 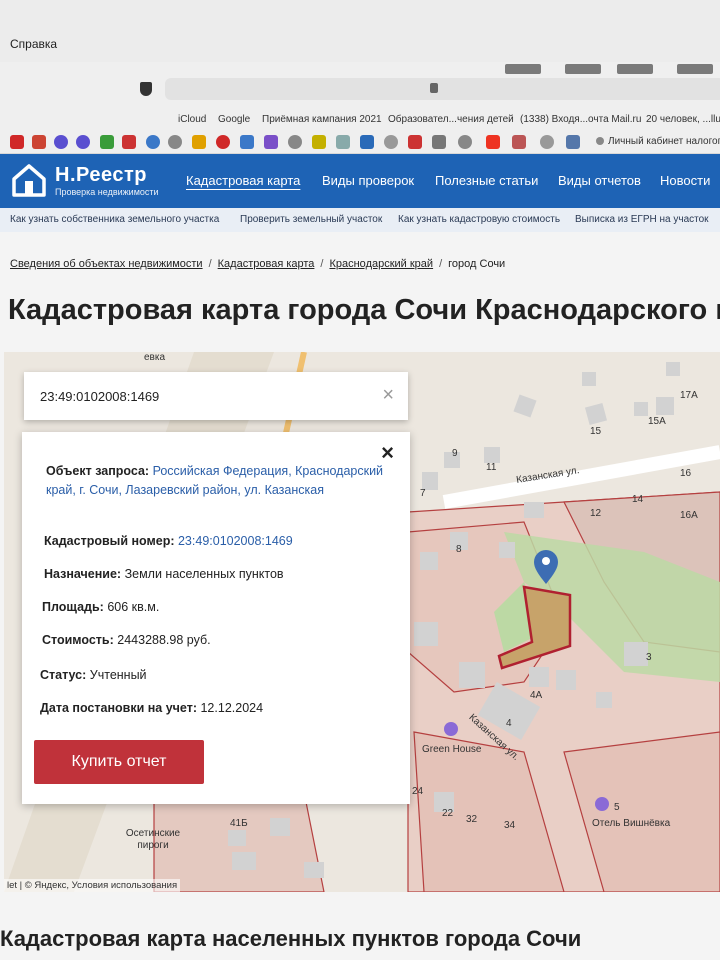 I want to click on house-number: 5, so click(x=617, y=807).